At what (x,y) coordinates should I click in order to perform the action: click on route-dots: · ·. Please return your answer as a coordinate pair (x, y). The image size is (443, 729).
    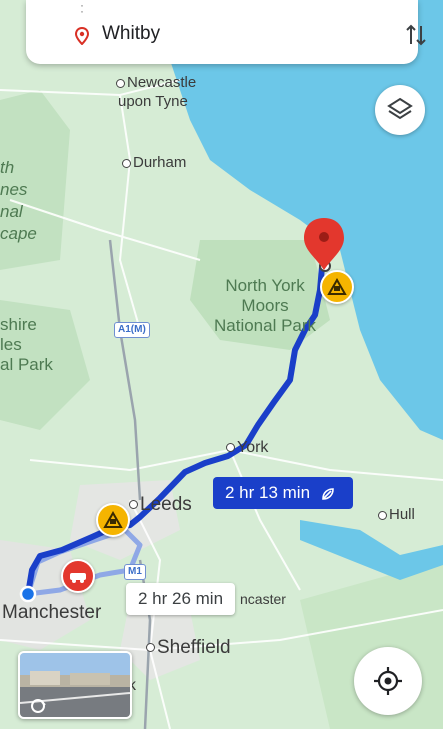
    Looking at the image, I should click on (82, 9).